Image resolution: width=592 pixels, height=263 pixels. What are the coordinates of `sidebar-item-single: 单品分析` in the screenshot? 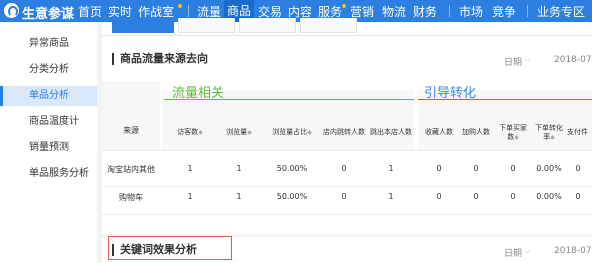 It's located at (48, 96).